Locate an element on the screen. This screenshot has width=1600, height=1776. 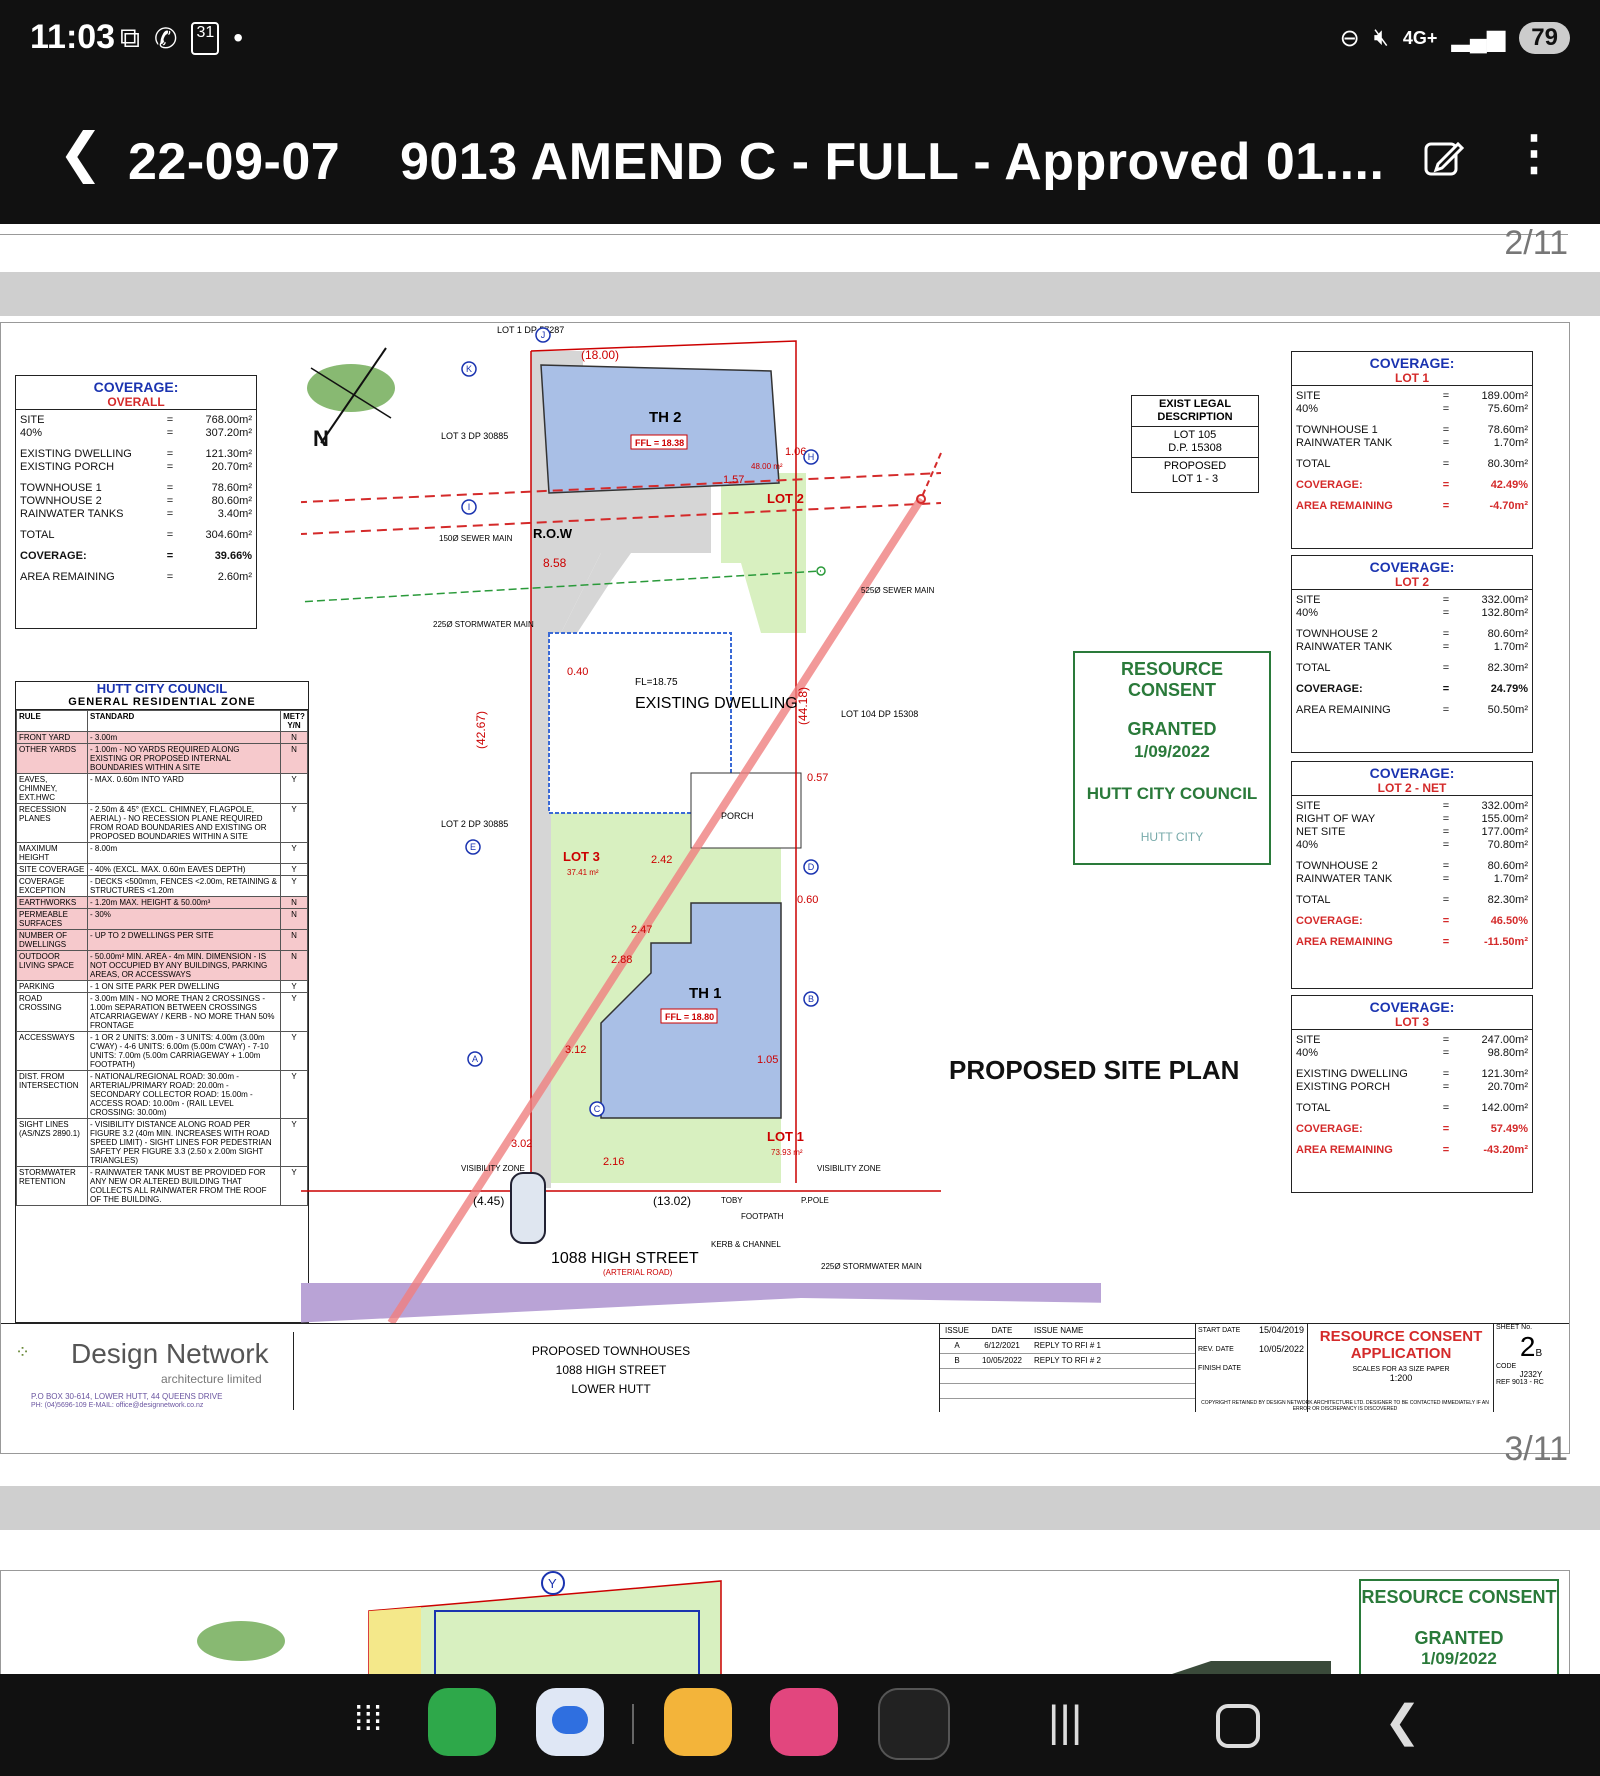
coverage-row-value: 247.00m² is located at coordinates (1504, 1040).